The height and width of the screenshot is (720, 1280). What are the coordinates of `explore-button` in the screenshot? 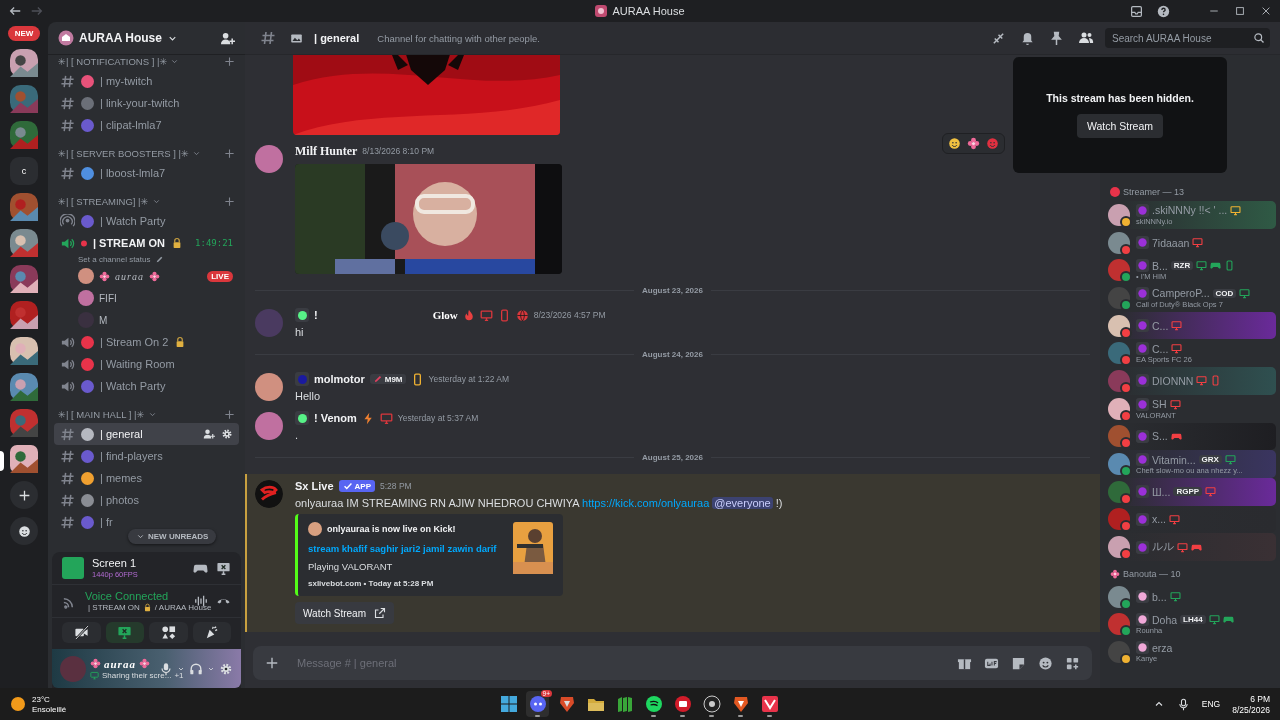 It's located at (24, 531).